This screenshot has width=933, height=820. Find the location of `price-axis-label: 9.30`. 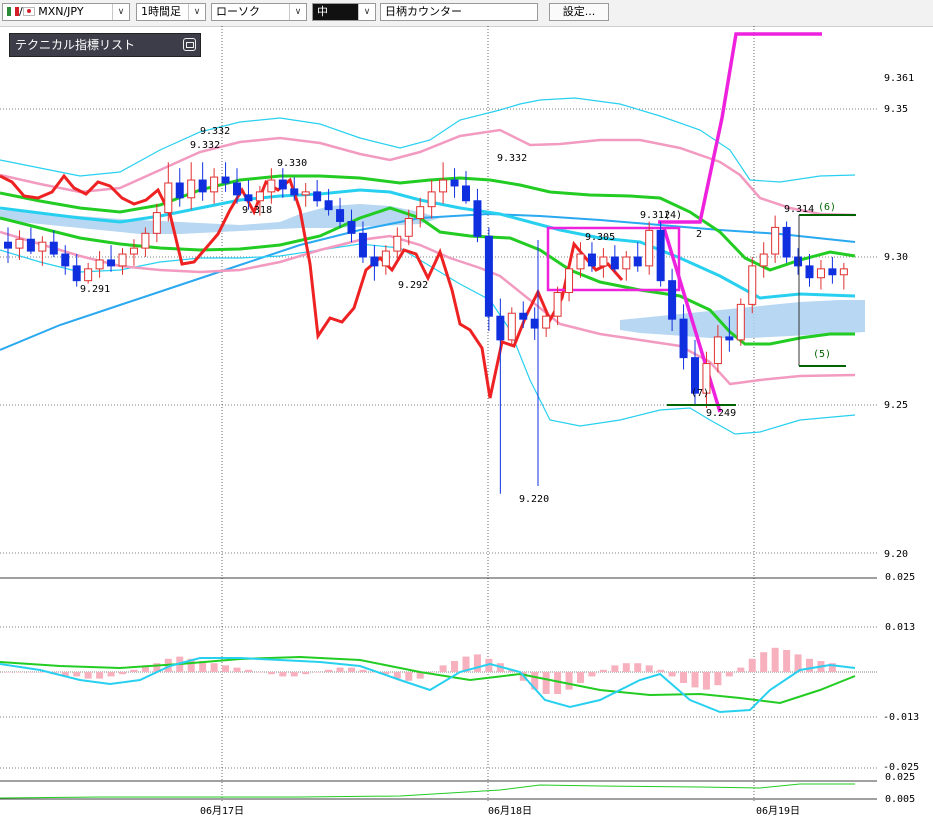

price-axis-label: 9.30 is located at coordinates (896, 257).